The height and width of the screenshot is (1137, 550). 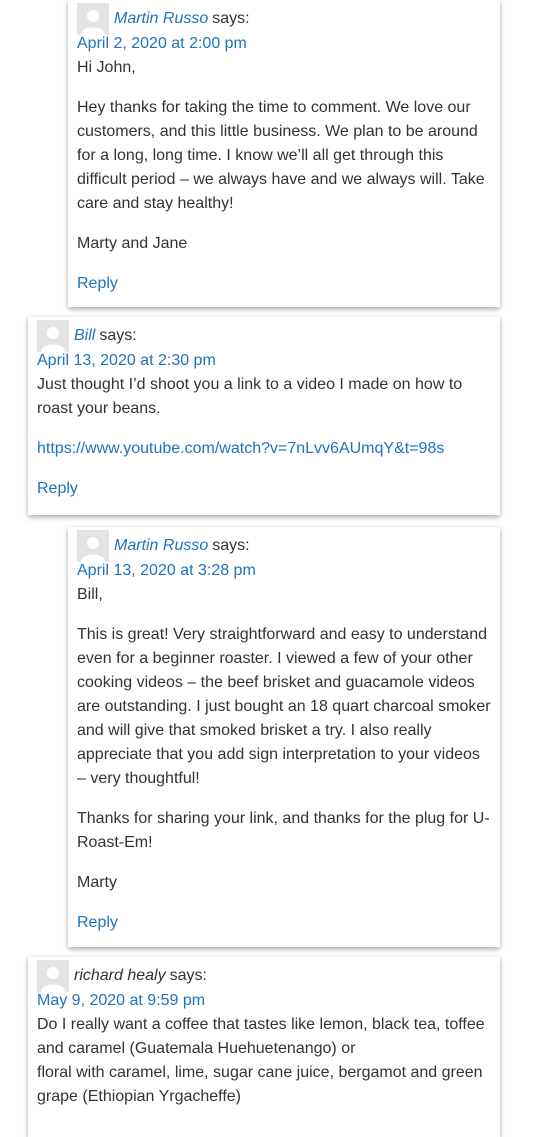 What do you see at coordinates (284, 44) in the screenshot?
I see `comment-date-link: April 2, 2020 at 2:00 pm` at bounding box center [284, 44].